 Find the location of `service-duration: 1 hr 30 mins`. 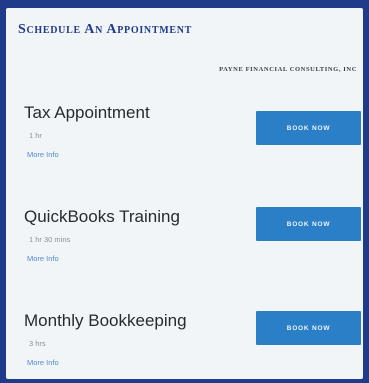

service-duration: 1 hr 30 mins is located at coordinates (50, 239).